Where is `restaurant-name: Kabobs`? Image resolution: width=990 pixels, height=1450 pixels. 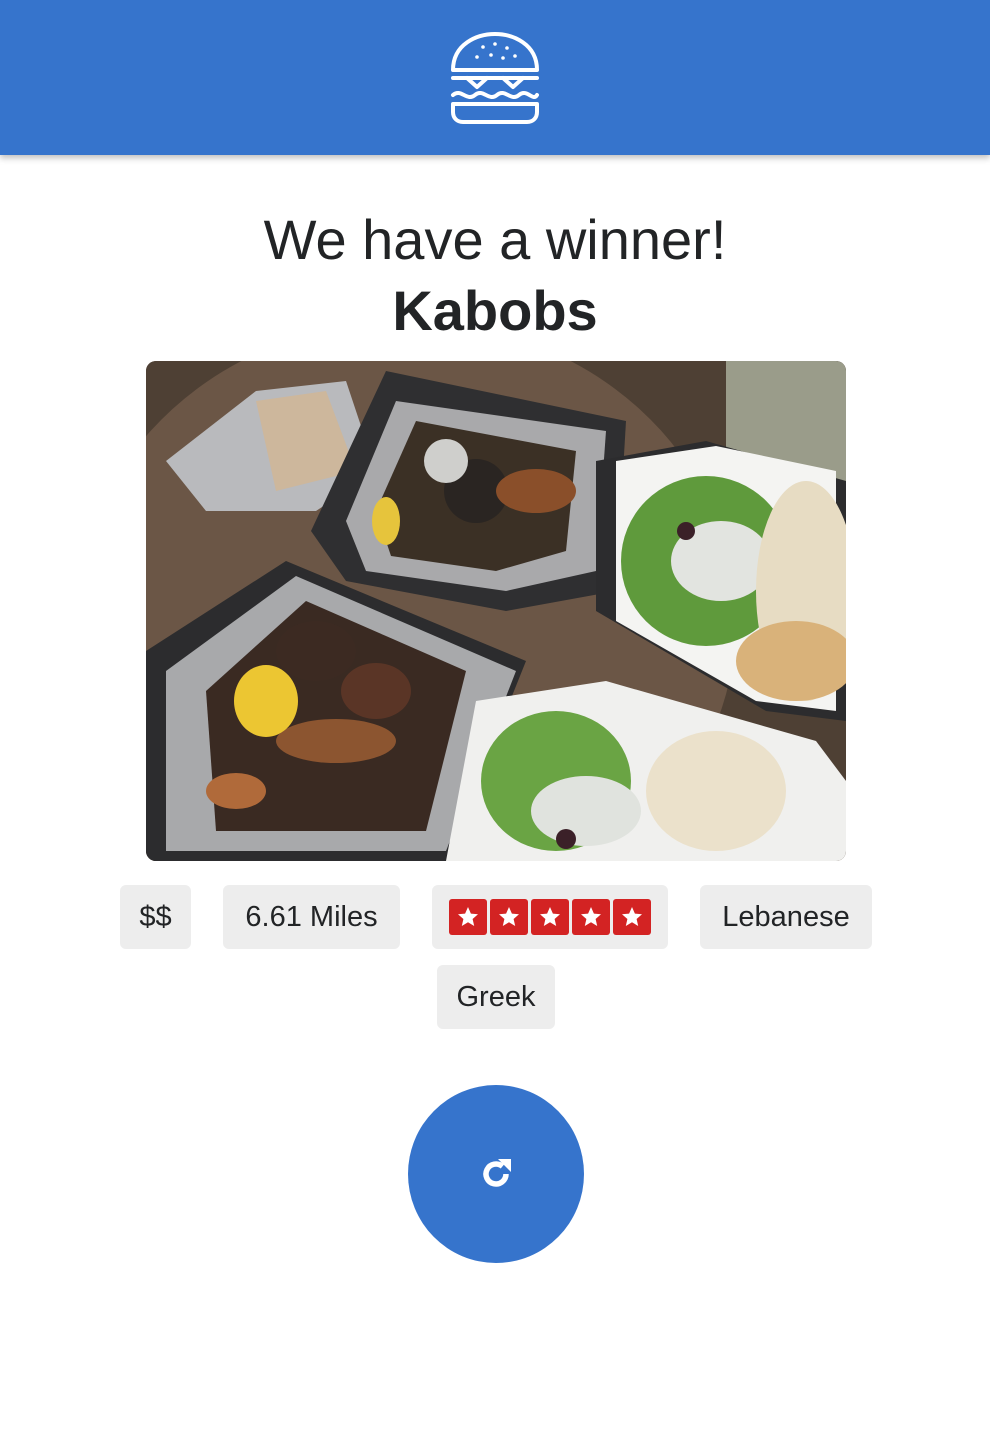 restaurant-name: Kabobs is located at coordinates (495, 310).